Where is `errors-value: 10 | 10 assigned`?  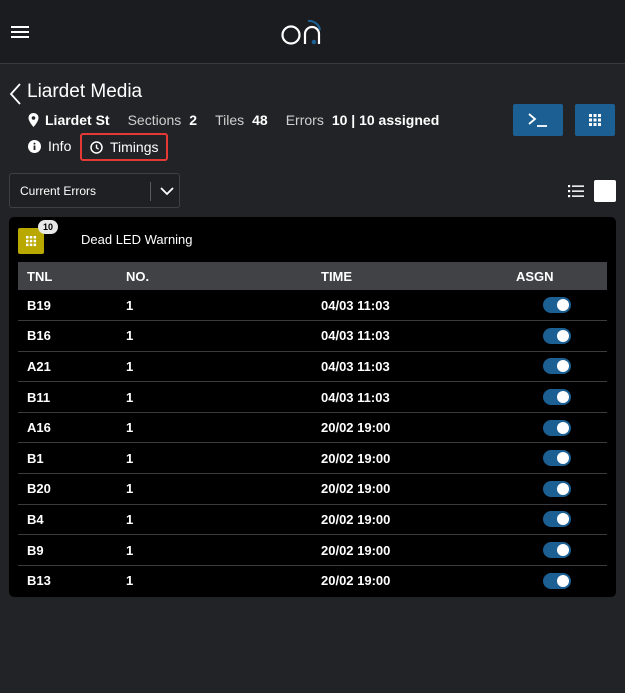
errors-value: 10 | 10 assigned is located at coordinates (385, 120).